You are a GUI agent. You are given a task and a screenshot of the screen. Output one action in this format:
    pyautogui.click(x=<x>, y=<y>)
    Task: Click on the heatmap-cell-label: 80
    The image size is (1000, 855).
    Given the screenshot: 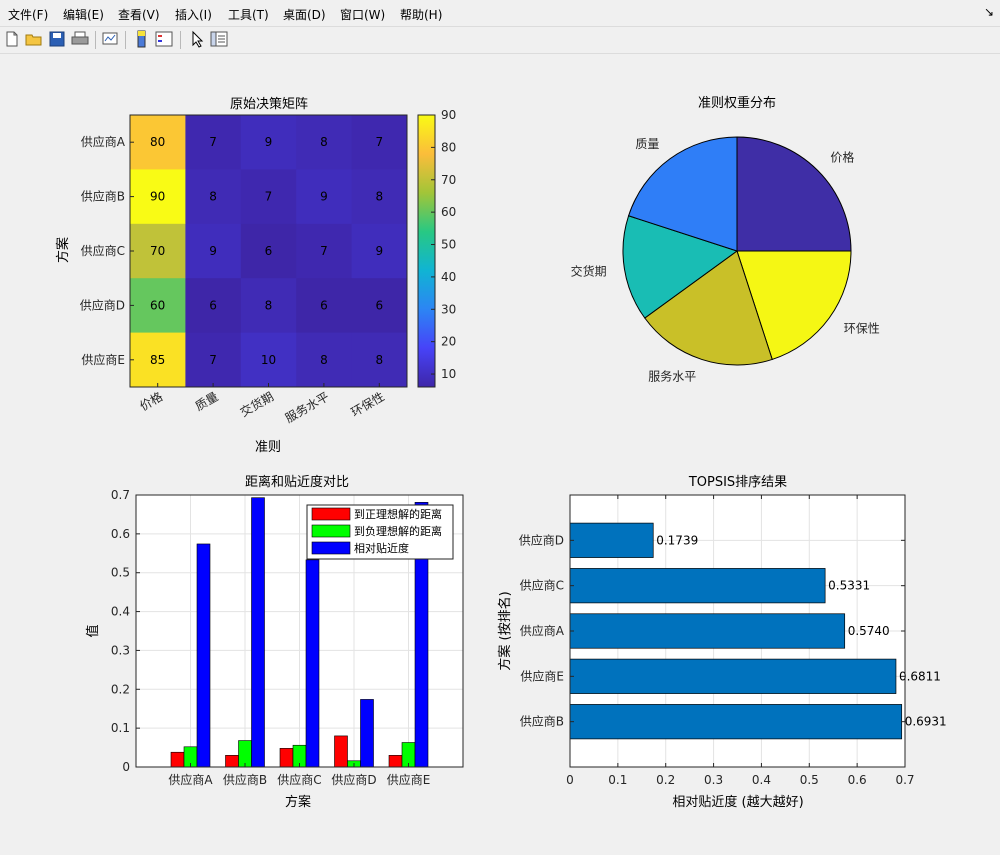 What is the action you would take?
    pyautogui.click(x=157, y=142)
    